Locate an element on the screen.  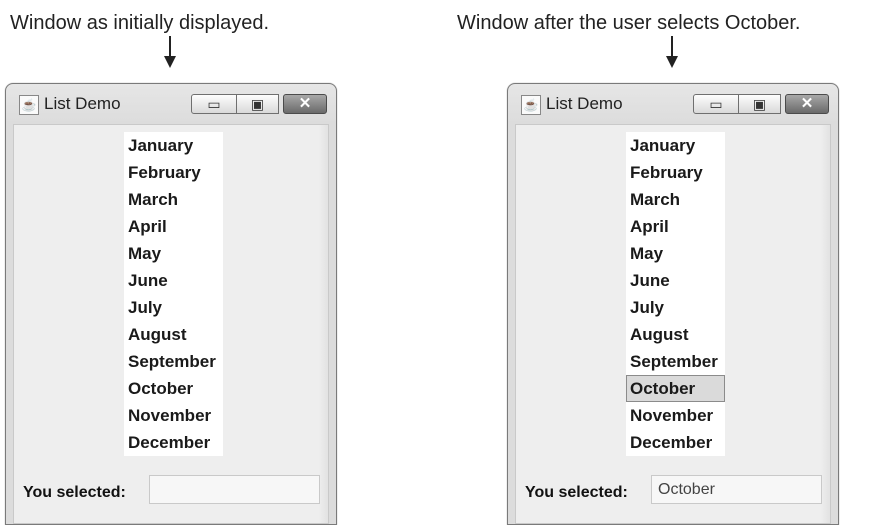
caption-after: Window after the user selects October. is located at coordinates (629, 23).